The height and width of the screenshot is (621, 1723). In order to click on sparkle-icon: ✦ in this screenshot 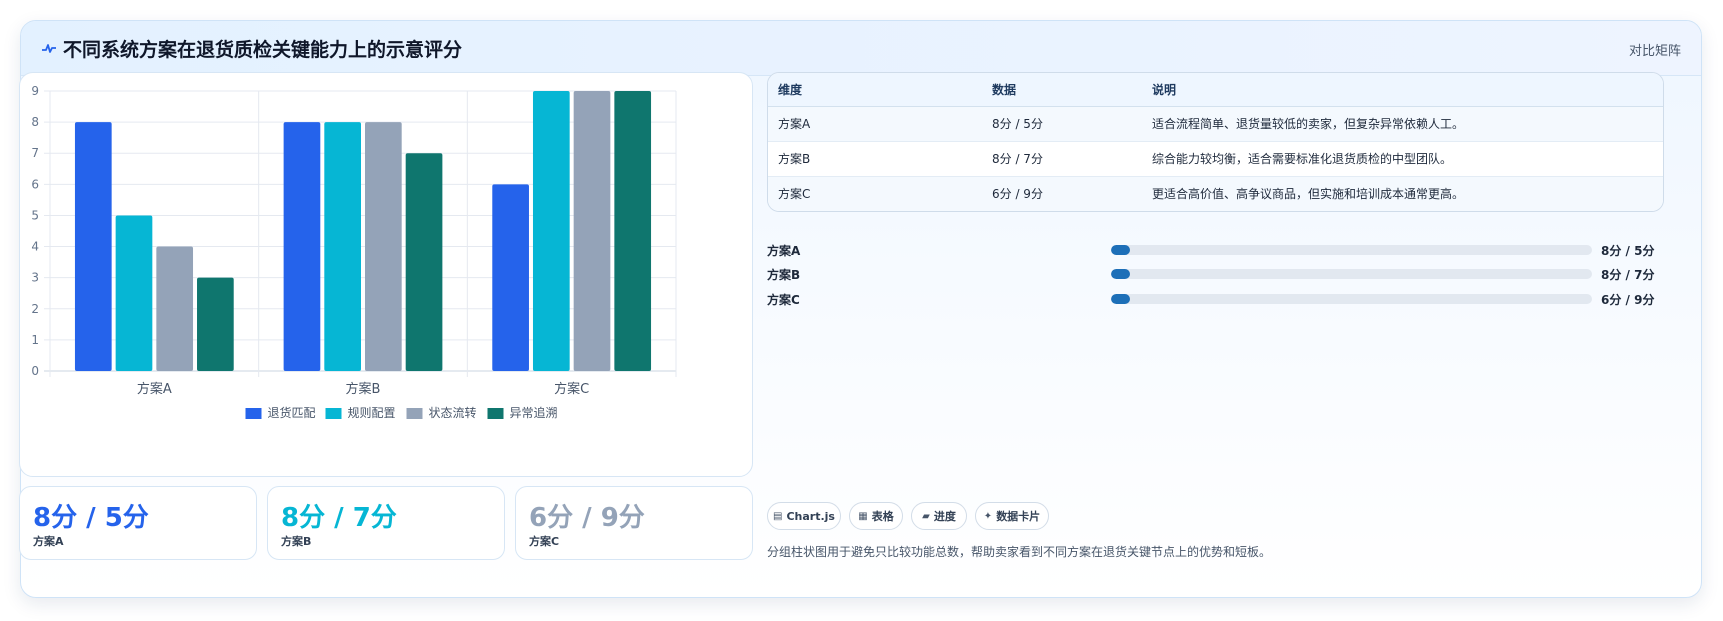, I will do `click(988, 516)`.